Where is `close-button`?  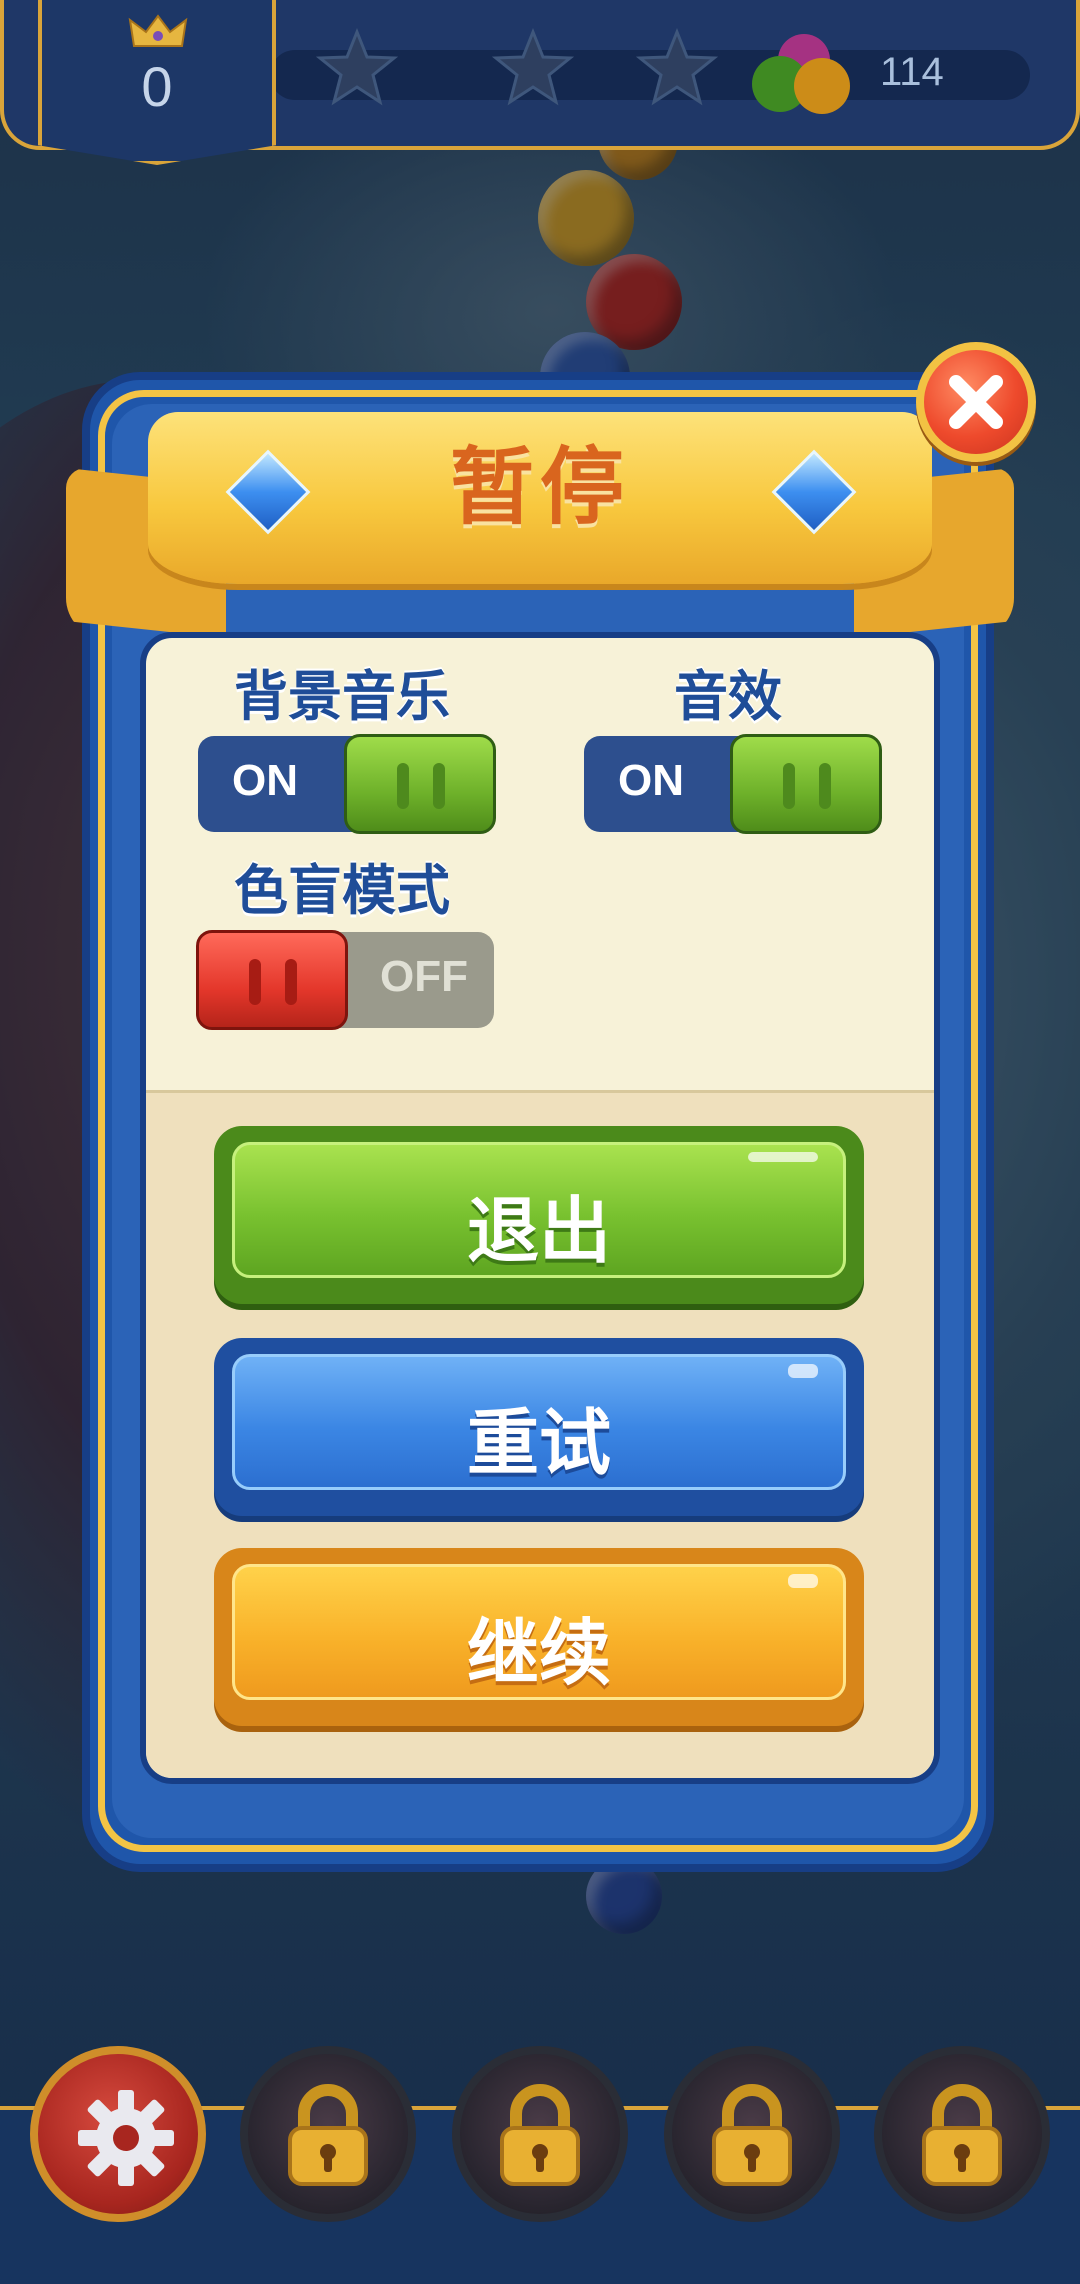
close-button is located at coordinates (976, 402).